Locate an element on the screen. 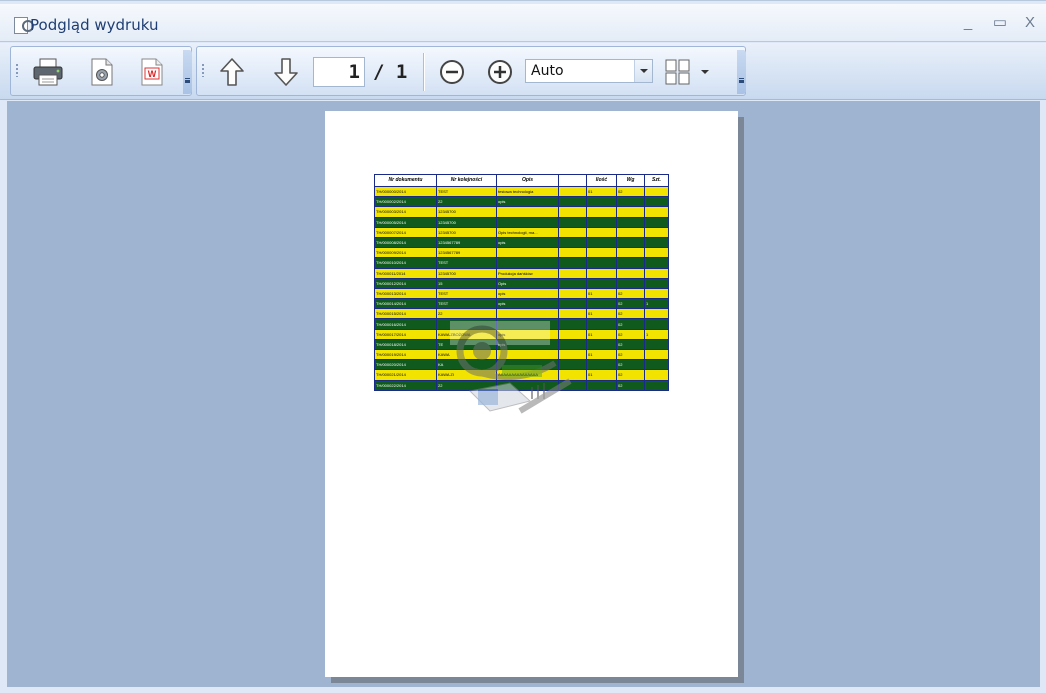 This screenshot has height=693, width=1046. report-row: TH/000010/2014 TEST is located at coordinates (521, 263).